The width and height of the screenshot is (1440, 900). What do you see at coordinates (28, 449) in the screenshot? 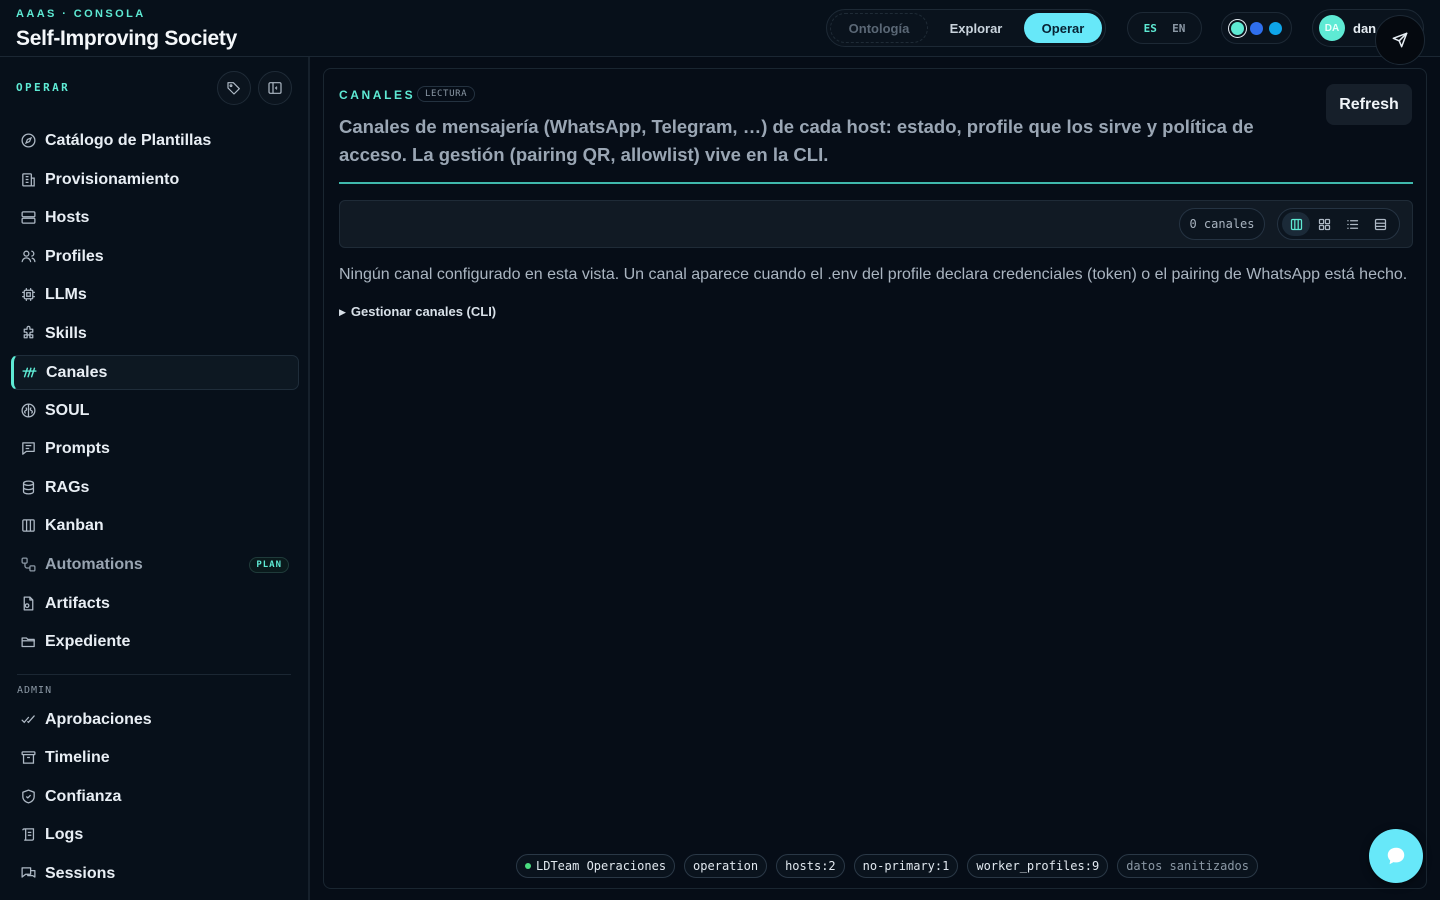
I see `message-square-icon` at bounding box center [28, 449].